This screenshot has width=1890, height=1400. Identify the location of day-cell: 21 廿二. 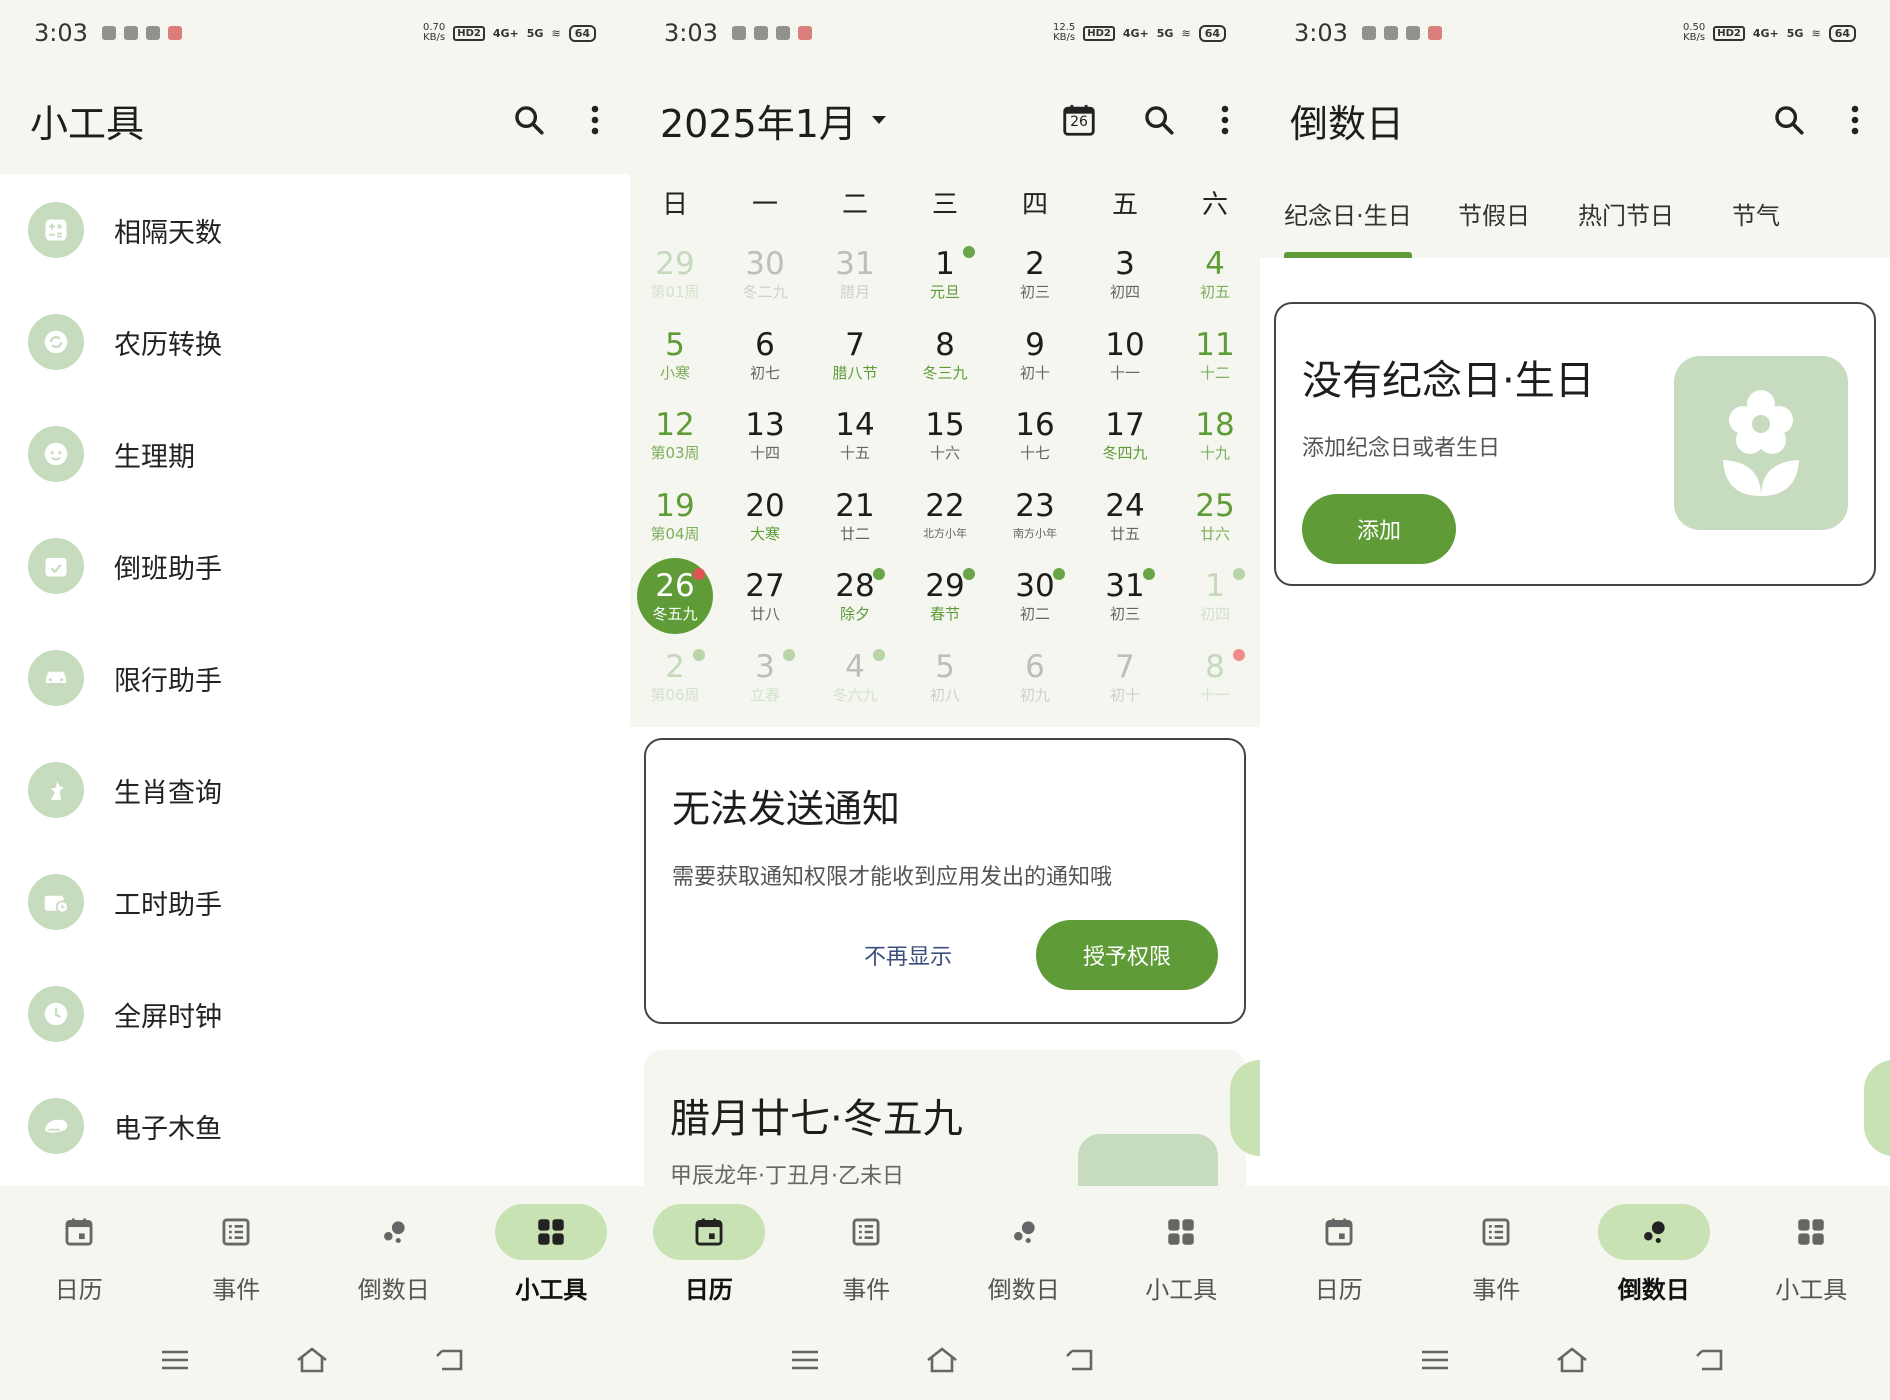
(855, 518).